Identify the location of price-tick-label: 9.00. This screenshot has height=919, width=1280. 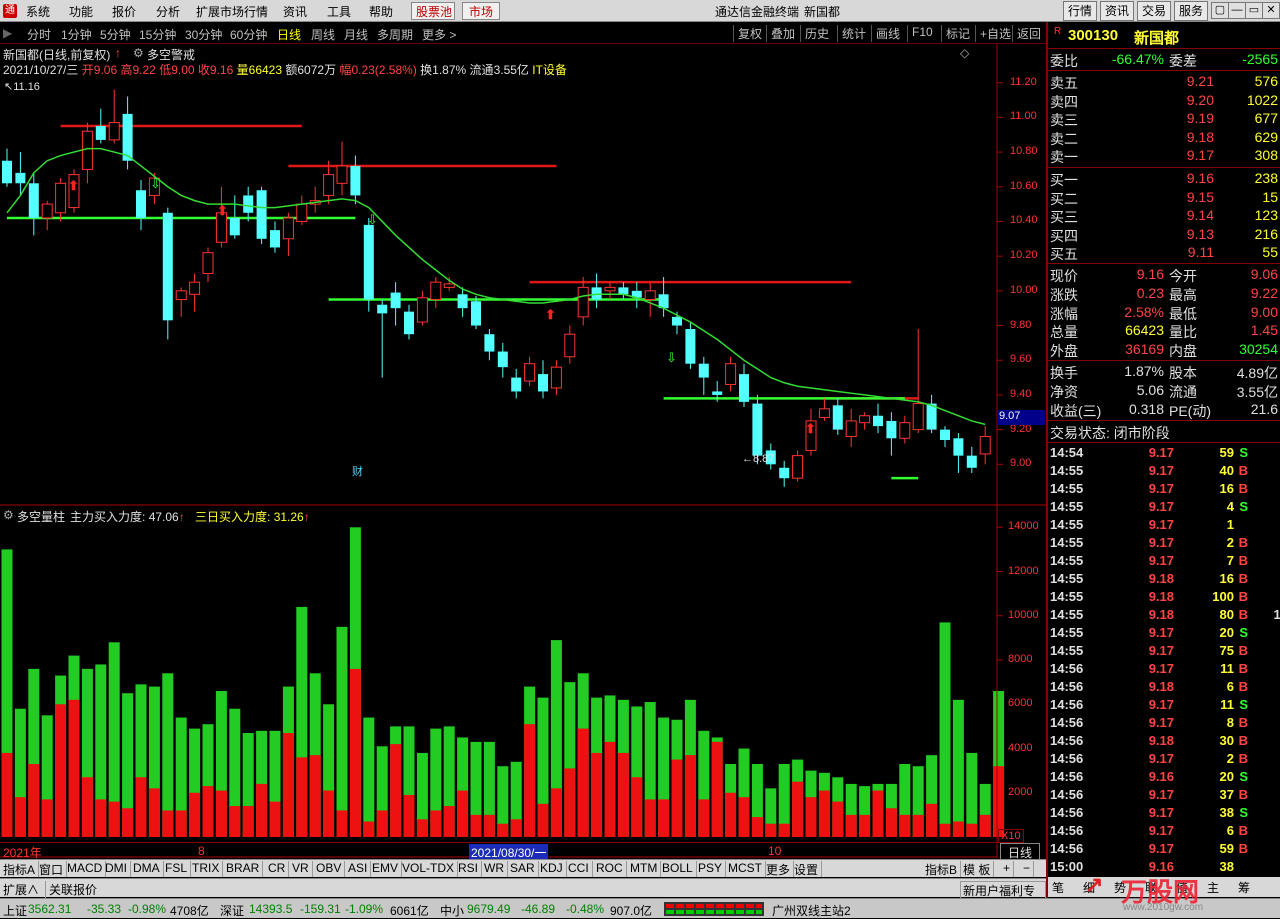
(1021, 463).